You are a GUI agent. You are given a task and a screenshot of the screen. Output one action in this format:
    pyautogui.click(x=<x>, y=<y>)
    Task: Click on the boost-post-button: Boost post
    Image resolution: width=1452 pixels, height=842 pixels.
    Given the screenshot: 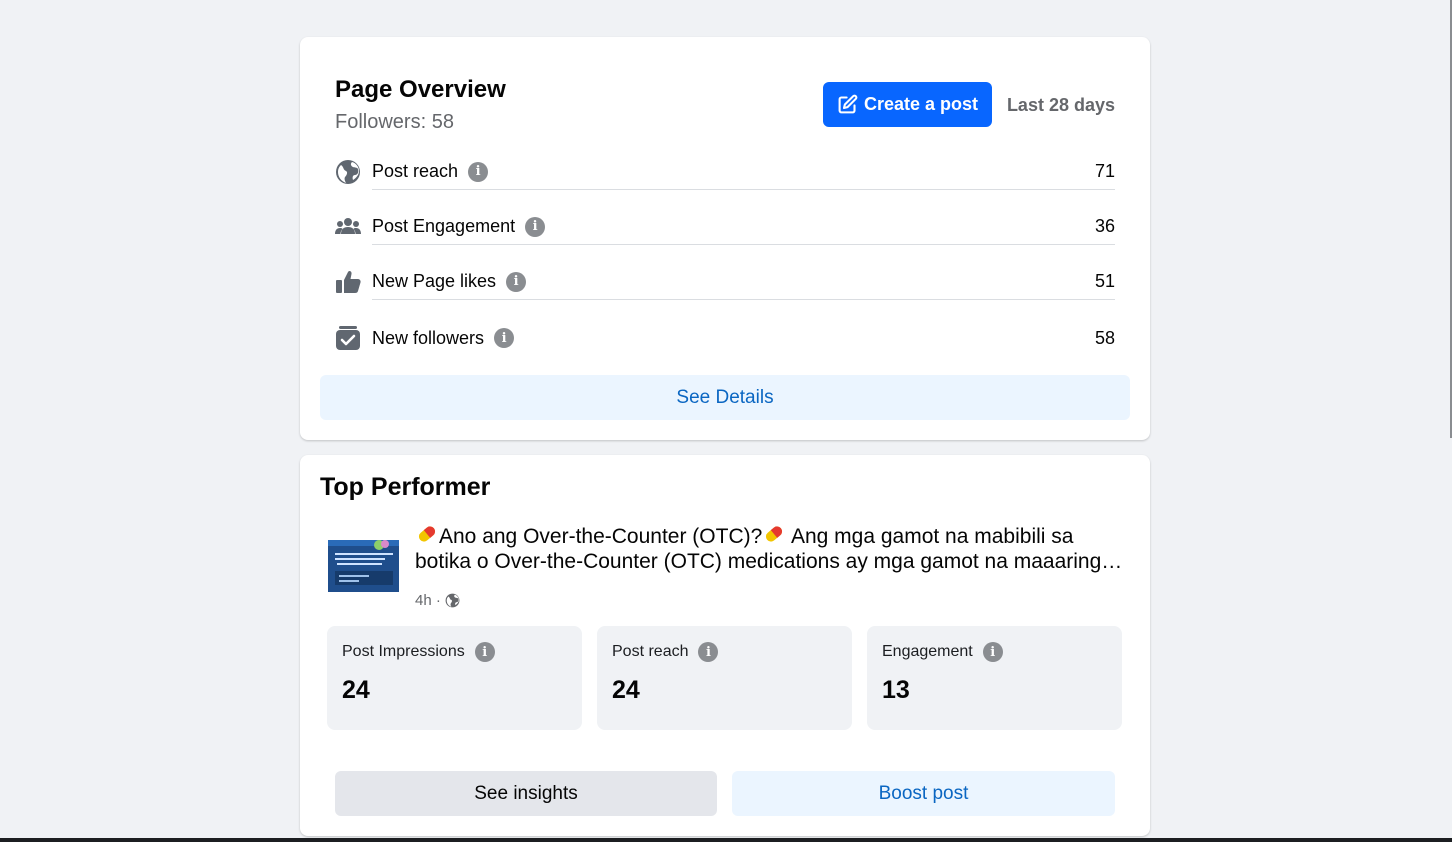 What is the action you would take?
    pyautogui.click(x=923, y=793)
    